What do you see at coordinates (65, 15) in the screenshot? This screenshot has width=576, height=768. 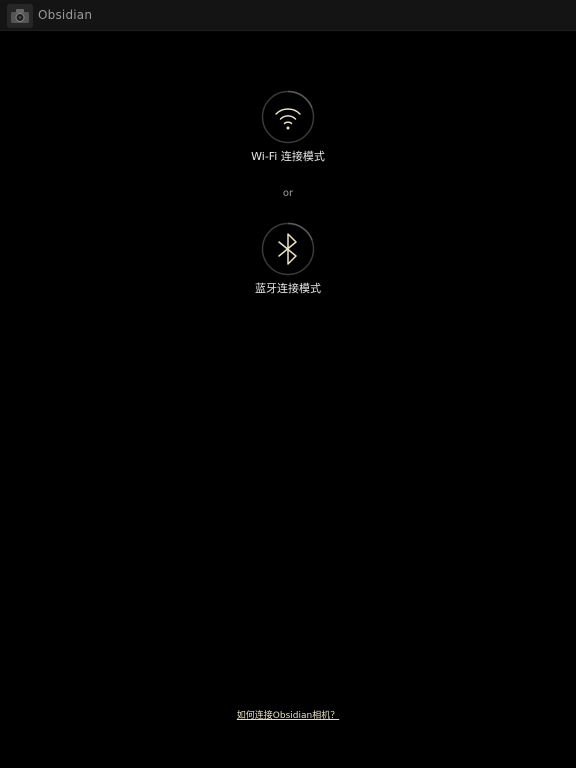 I see `app-title: Obsidian` at bounding box center [65, 15].